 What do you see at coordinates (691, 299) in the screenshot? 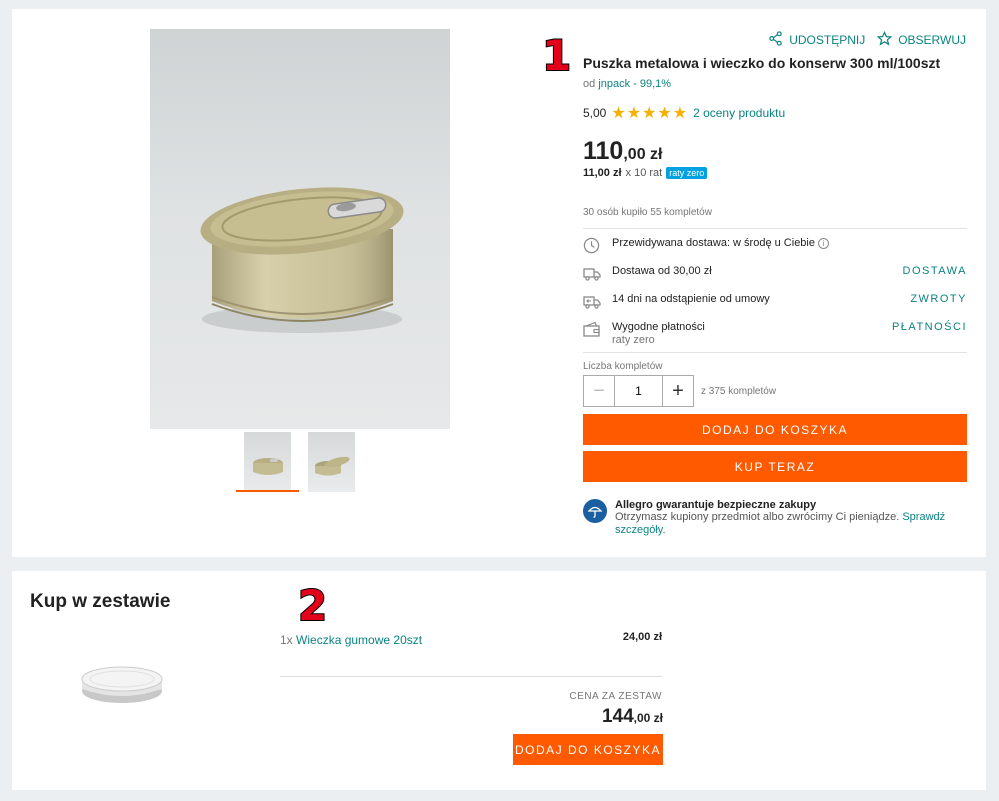
I see `returns-text: 14 dni na odstąpienie od umowy` at bounding box center [691, 299].